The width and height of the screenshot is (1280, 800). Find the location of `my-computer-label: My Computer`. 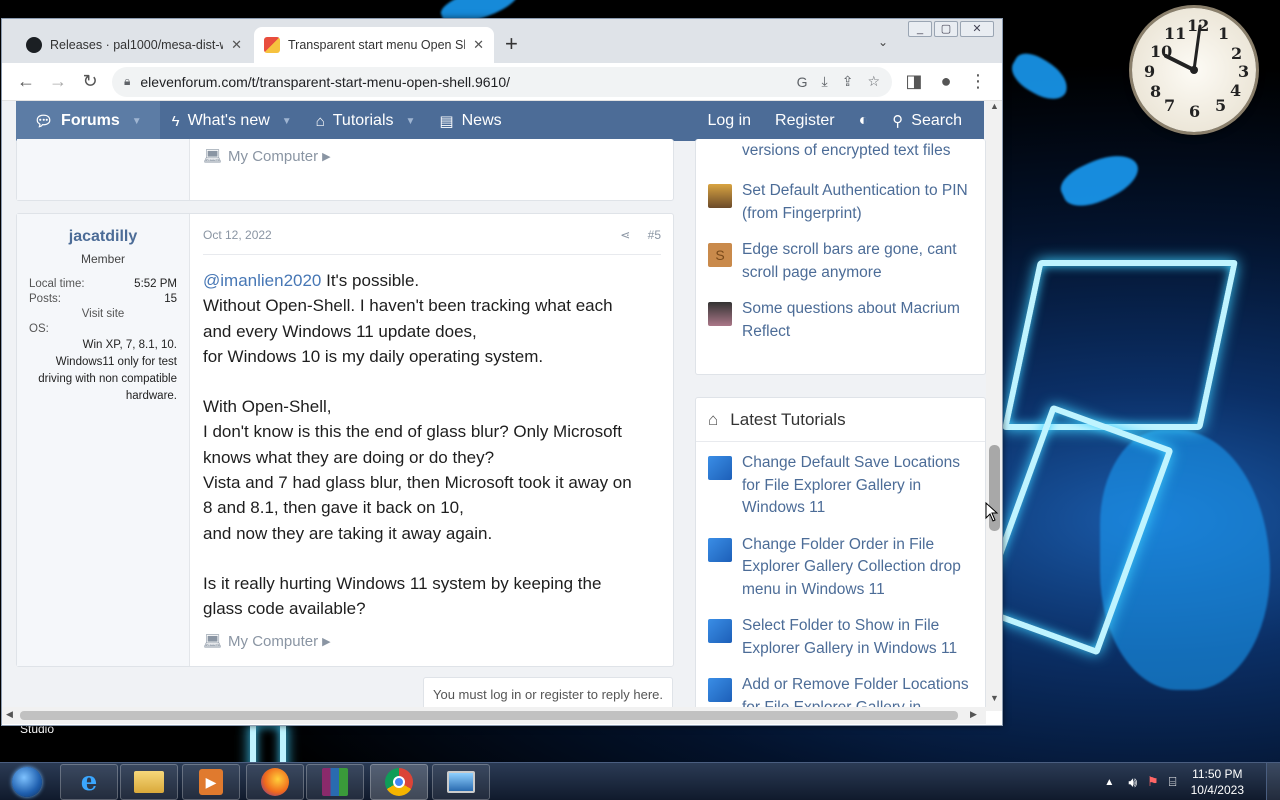

my-computer-label: My Computer is located at coordinates (273, 156).